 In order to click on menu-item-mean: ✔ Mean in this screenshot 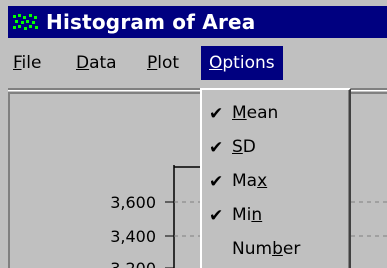, I will do `click(275, 113)`.